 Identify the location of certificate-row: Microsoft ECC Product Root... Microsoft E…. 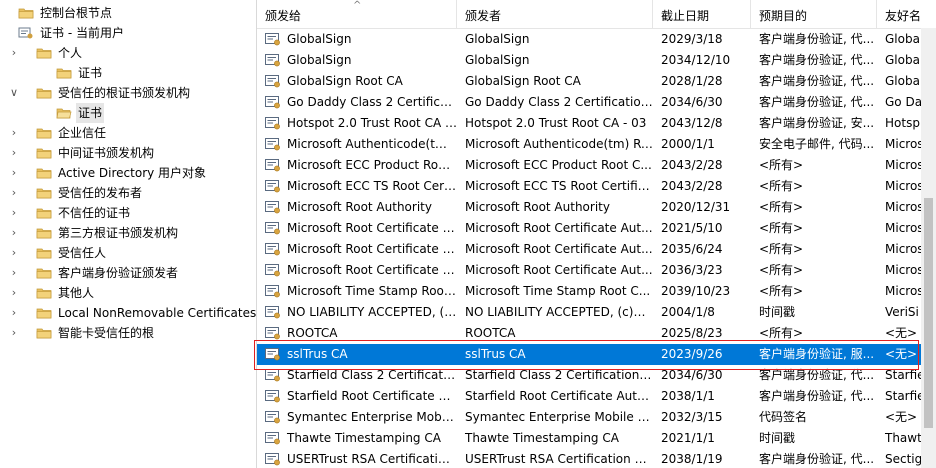
(596, 165).